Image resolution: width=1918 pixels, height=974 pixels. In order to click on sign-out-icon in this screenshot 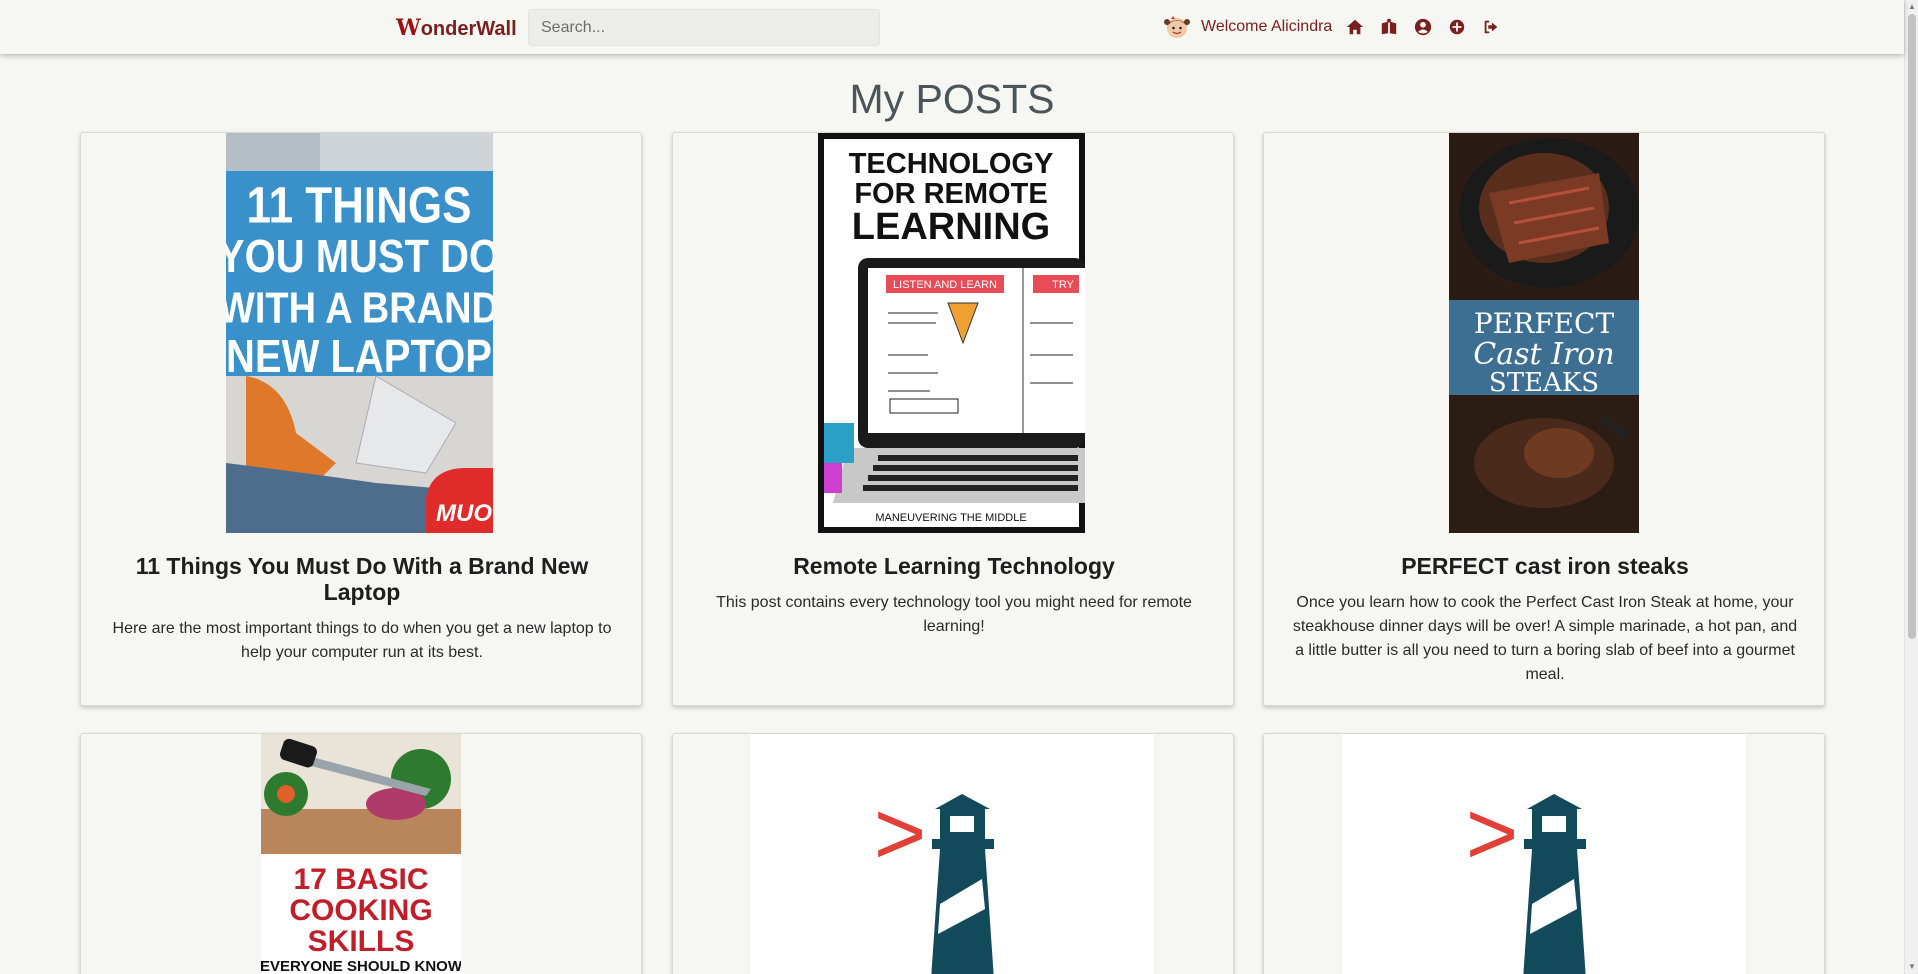, I will do `click(1491, 27)`.